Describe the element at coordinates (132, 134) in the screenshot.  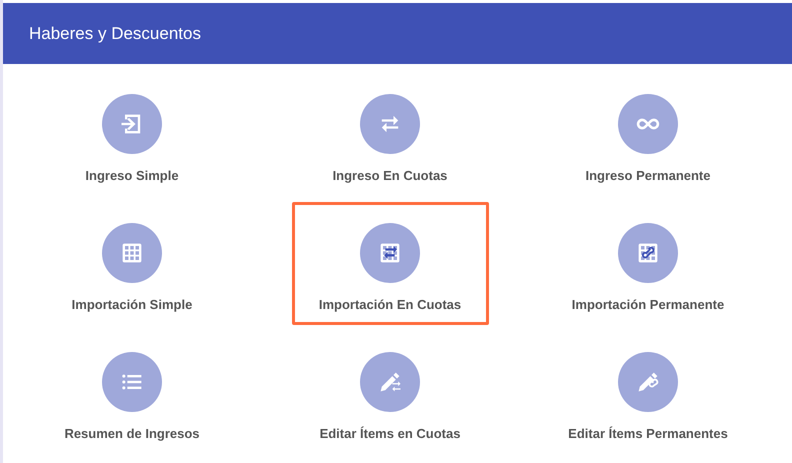
I see `menu-tile: Ingreso Simple` at that location.